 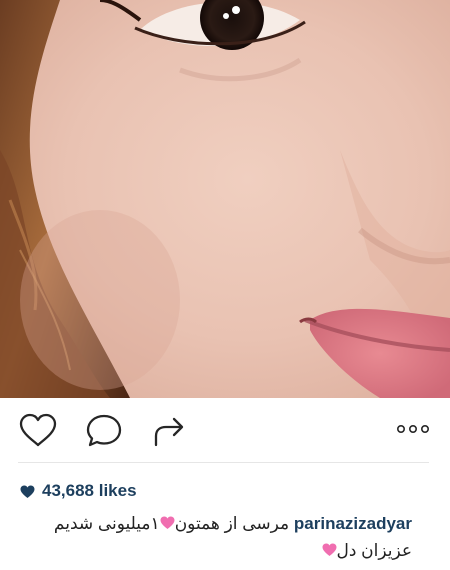 I want to click on divider, so click(x=223, y=462).